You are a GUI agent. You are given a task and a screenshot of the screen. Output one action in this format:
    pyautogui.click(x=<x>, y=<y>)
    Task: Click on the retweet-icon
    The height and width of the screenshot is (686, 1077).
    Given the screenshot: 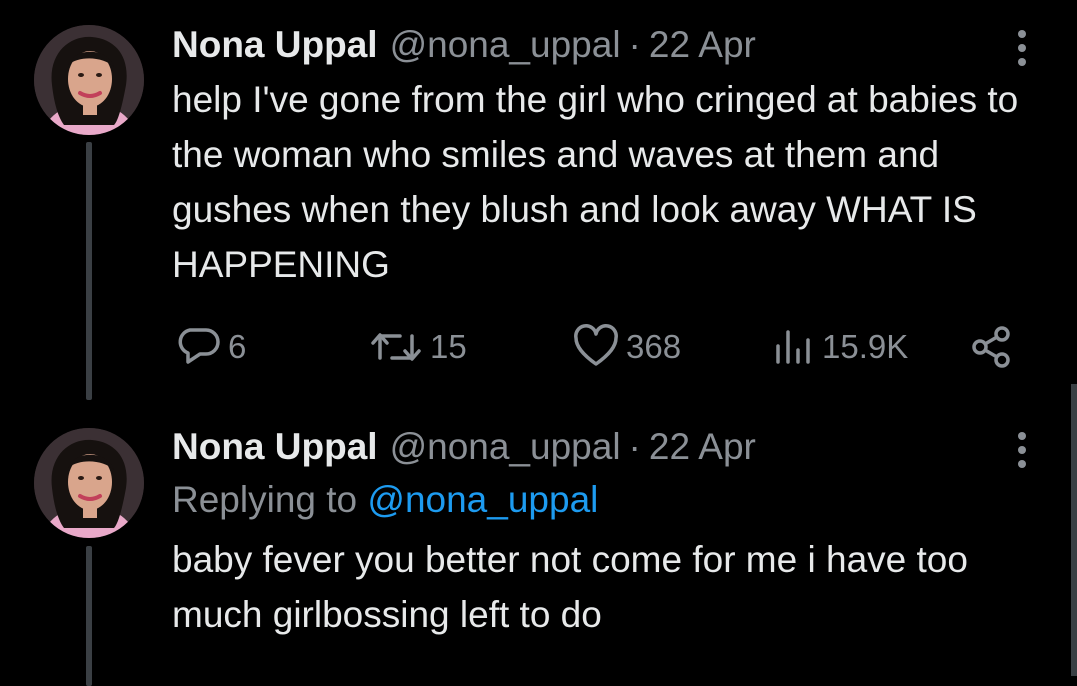 What is the action you would take?
    pyautogui.click(x=396, y=347)
    